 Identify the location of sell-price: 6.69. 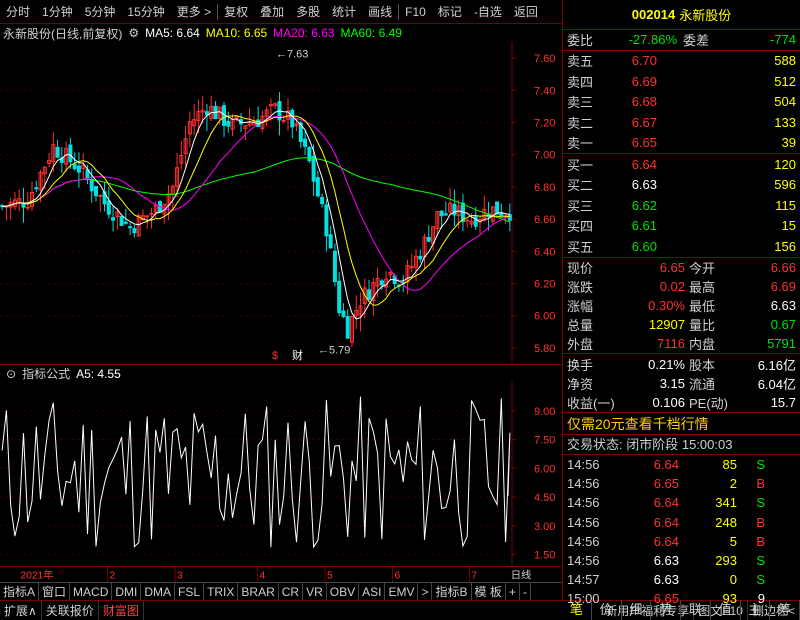
(644, 81).